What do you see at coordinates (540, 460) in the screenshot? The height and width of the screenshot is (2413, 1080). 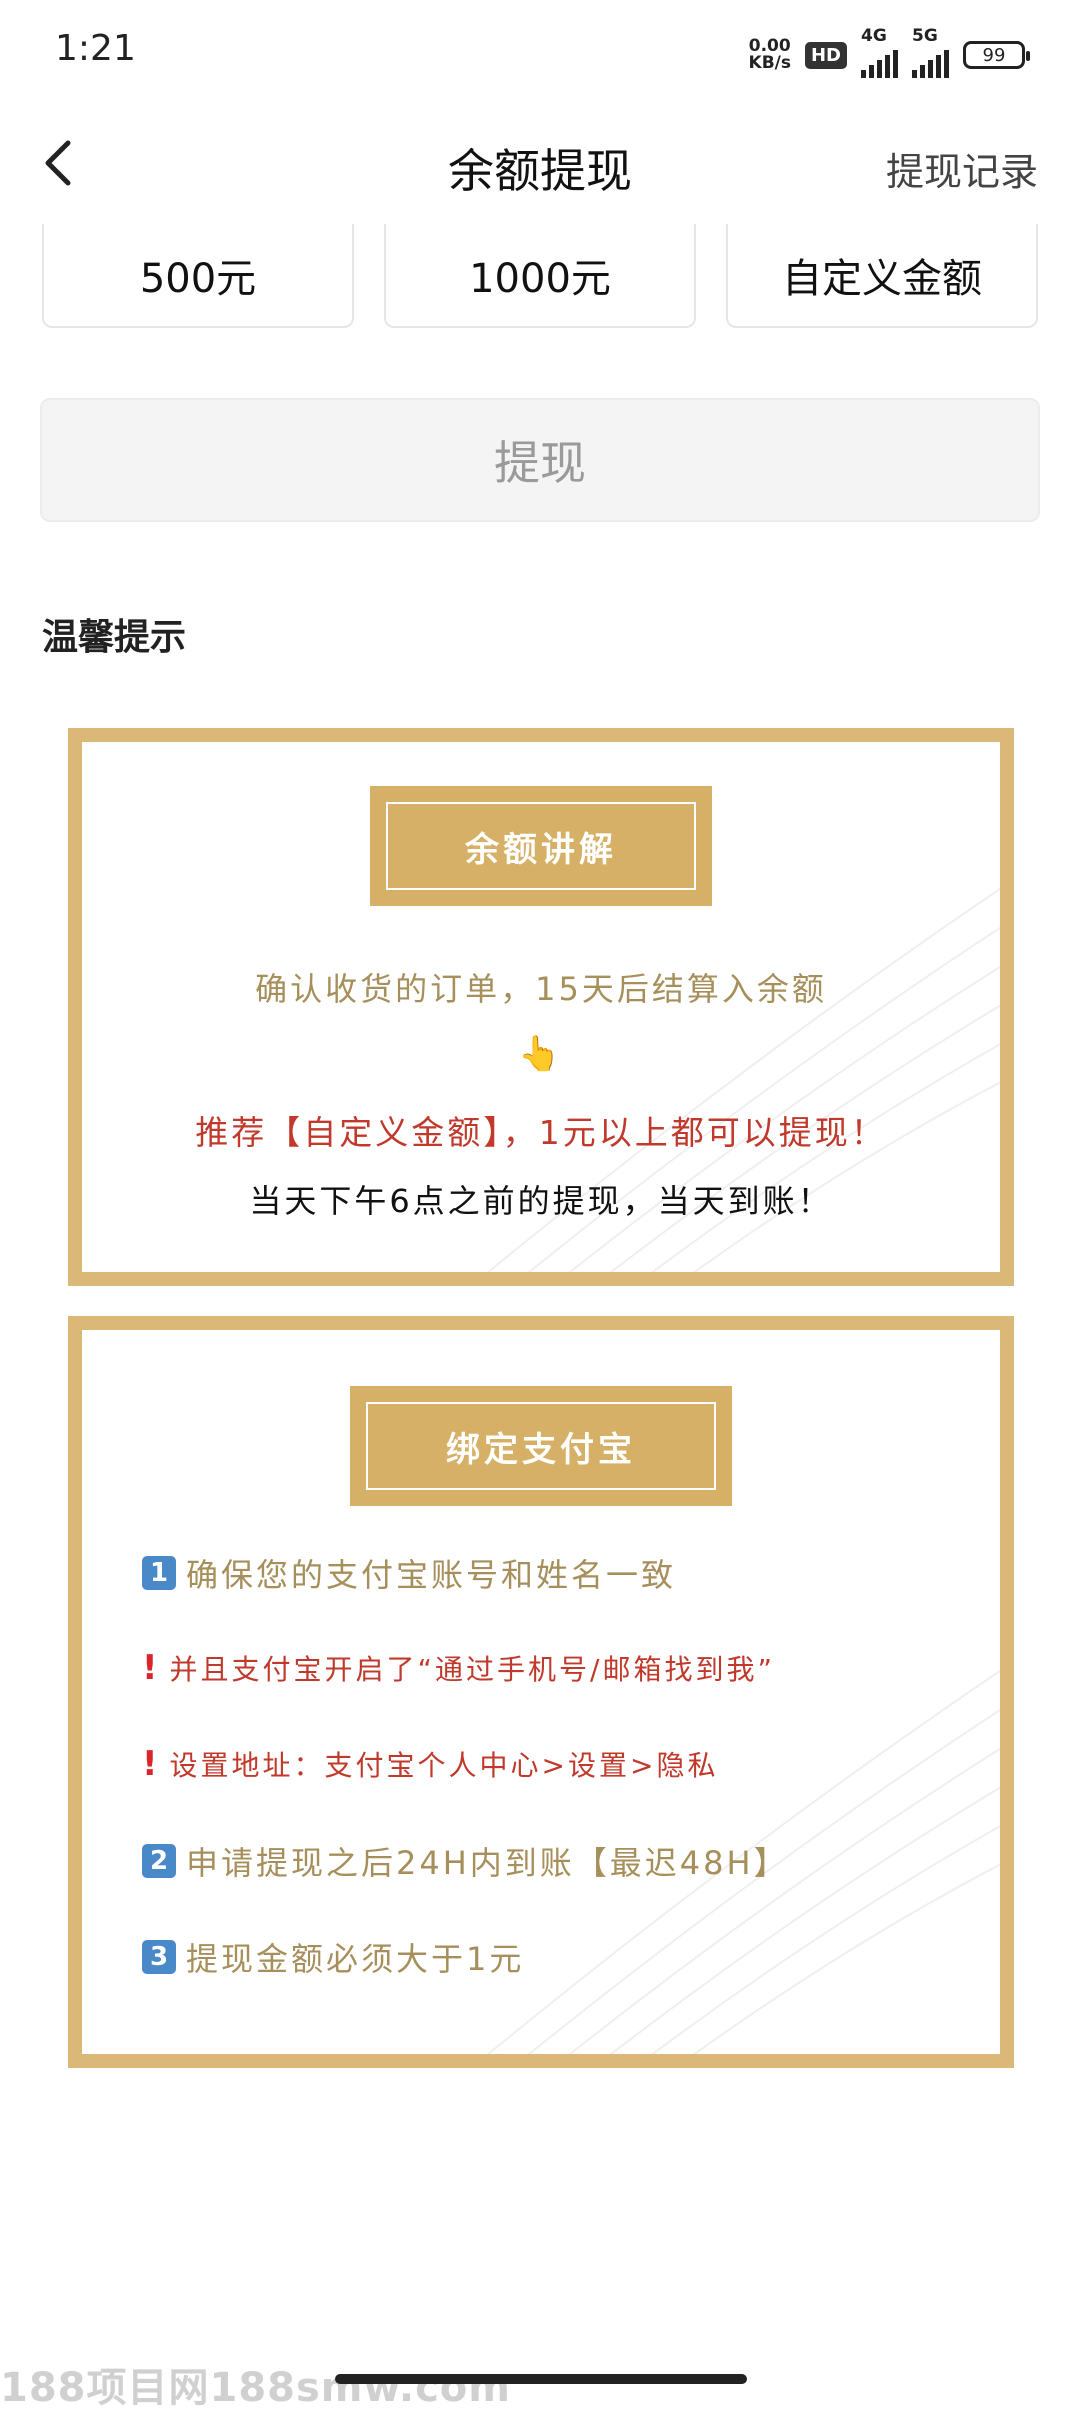 I see `withdraw-button: 提现` at bounding box center [540, 460].